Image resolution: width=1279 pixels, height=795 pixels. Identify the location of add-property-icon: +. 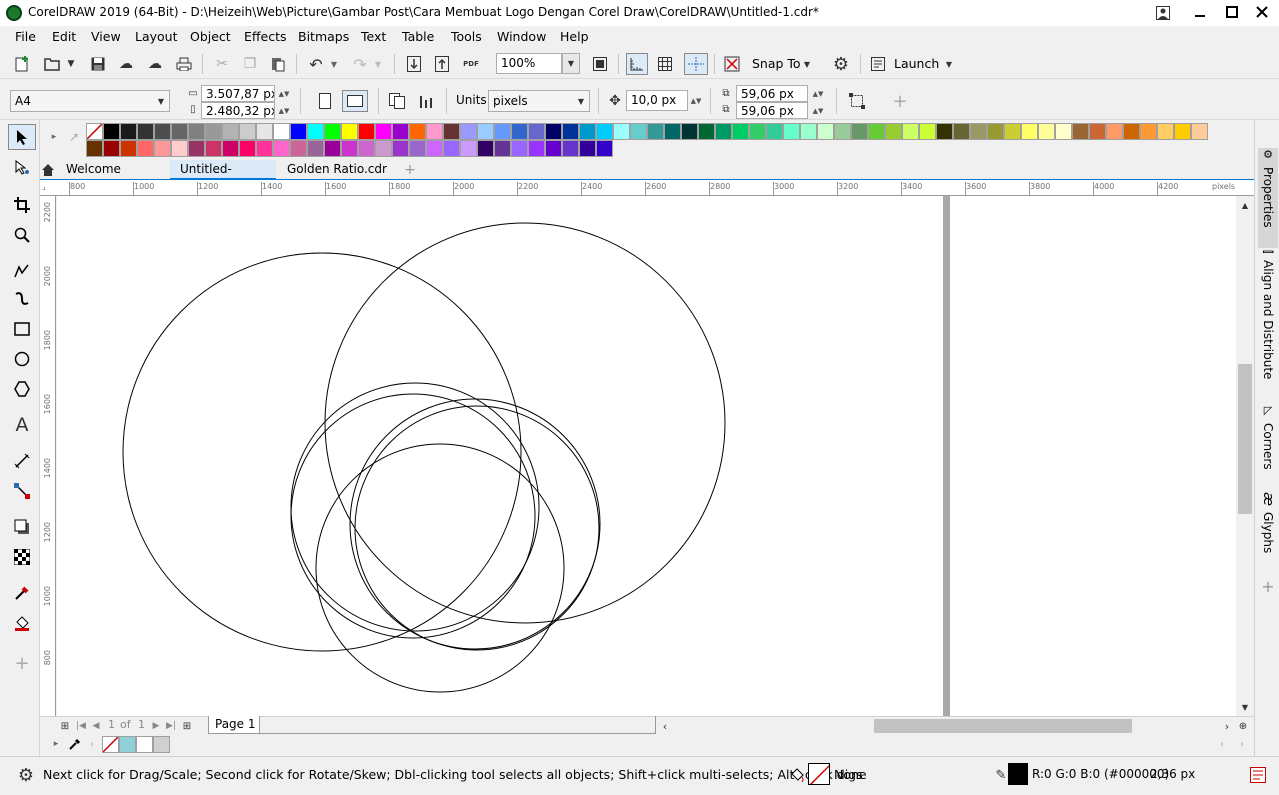
(900, 101).